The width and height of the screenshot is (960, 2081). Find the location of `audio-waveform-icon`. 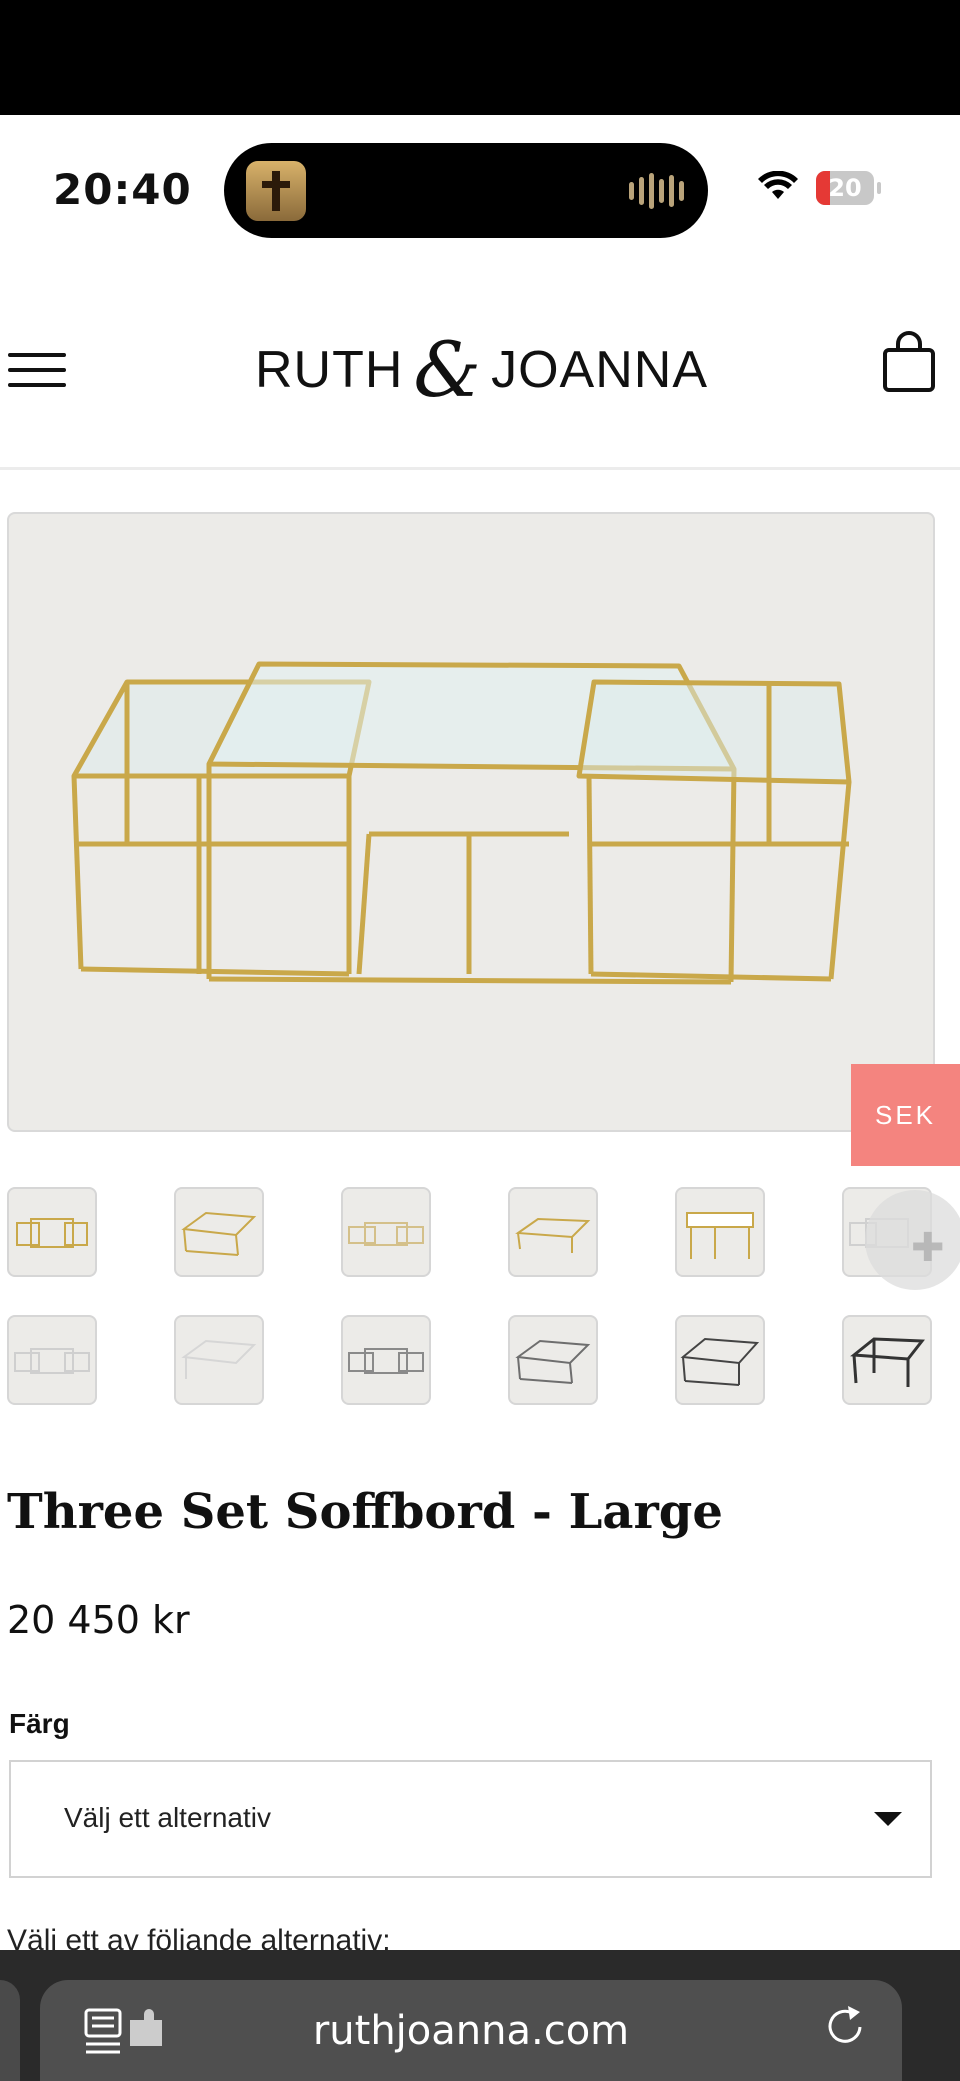

audio-waveform-icon is located at coordinates (656, 191).